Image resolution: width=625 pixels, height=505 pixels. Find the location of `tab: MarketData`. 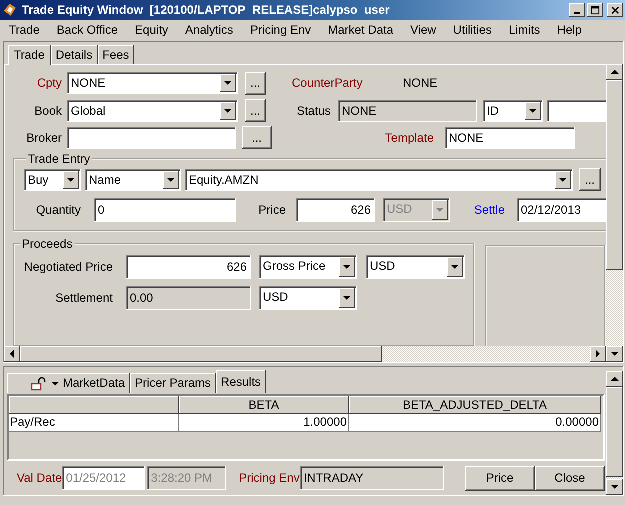

tab: MarketData is located at coordinates (68, 383).